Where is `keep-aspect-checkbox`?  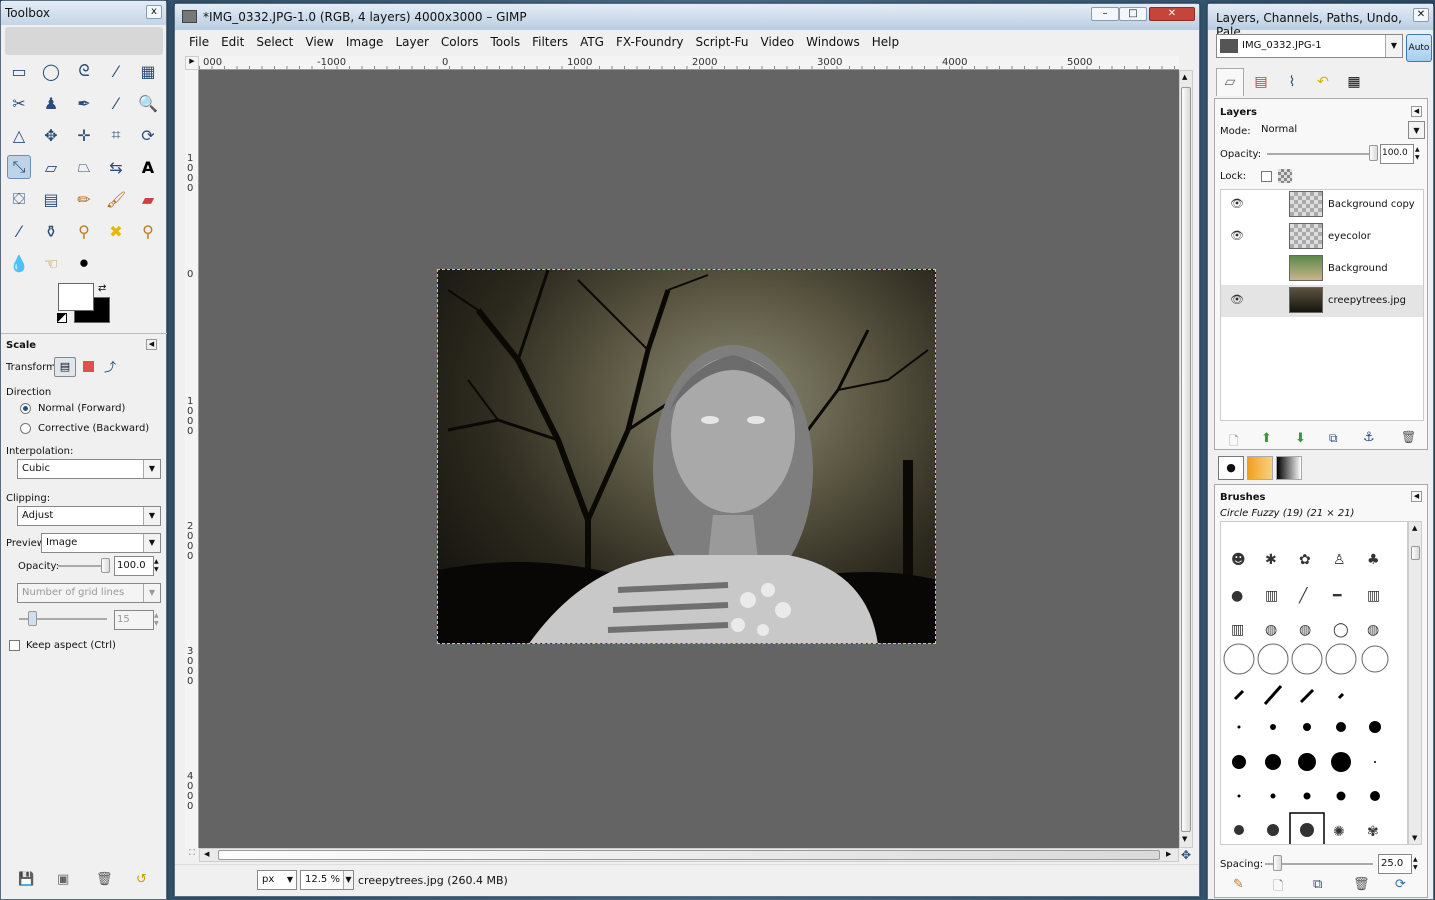
keep-aspect-checkbox is located at coordinates (14, 645).